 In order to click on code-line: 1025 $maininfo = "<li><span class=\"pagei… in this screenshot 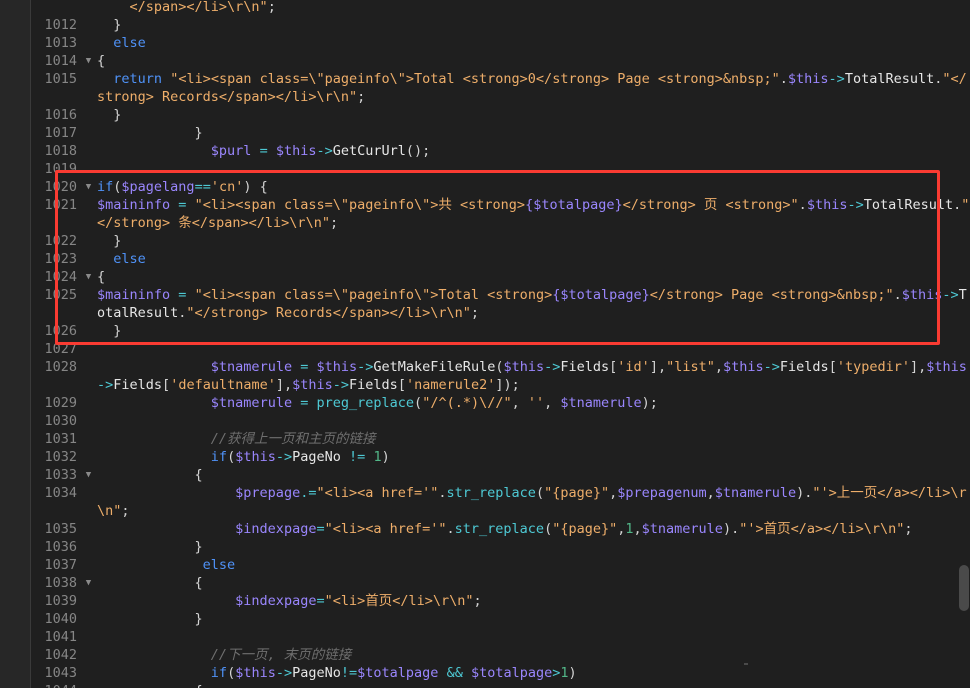, I will do `click(500, 304)`.